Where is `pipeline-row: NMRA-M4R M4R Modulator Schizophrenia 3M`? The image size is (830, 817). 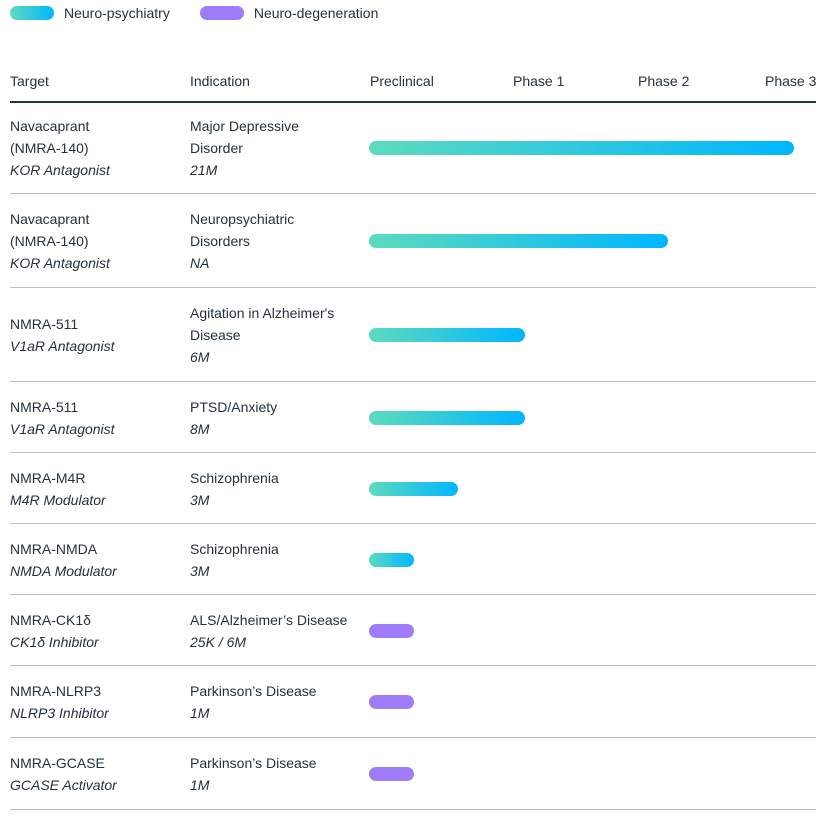
pipeline-row: NMRA-M4R M4R Modulator Schizophrenia 3M is located at coordinates (413, 488).